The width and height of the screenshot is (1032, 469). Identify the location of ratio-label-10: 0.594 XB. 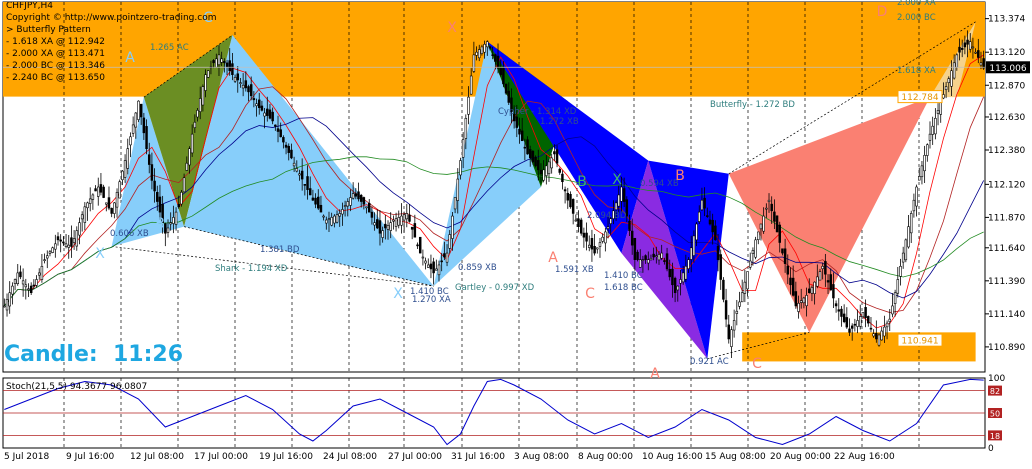
(659, 184).